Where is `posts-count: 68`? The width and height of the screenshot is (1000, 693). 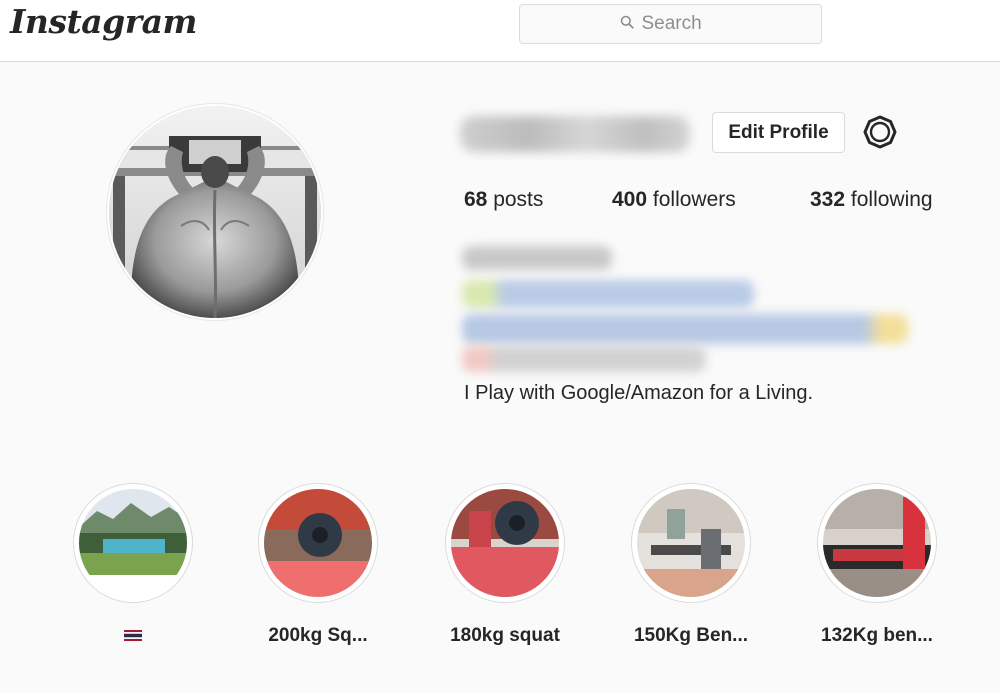 posts-count: 68 is located at coordinates (476, 199).